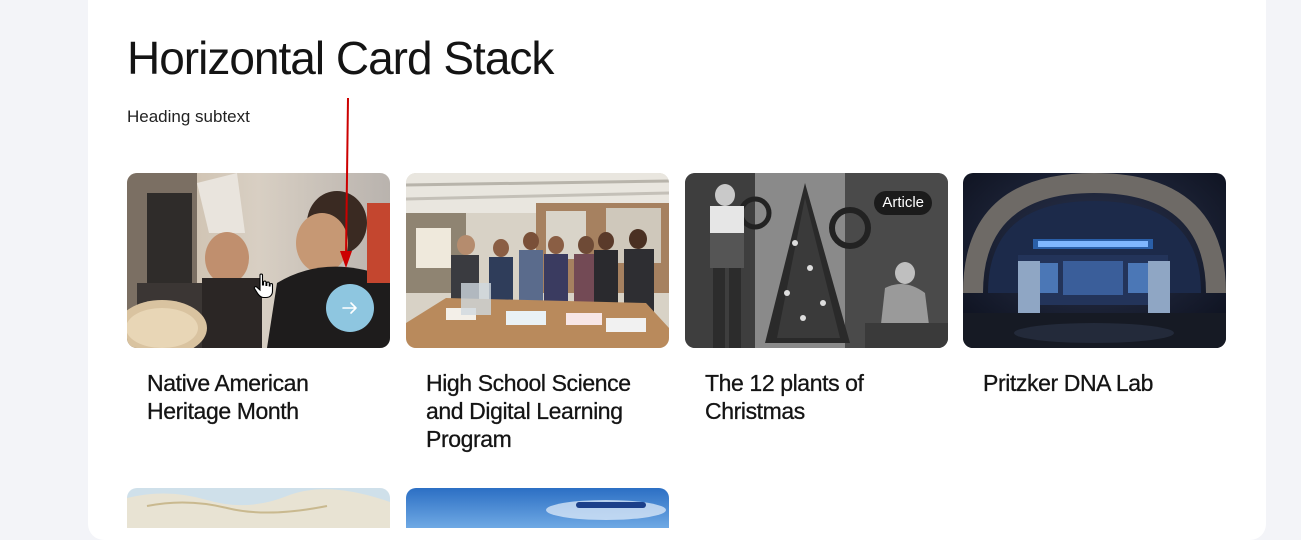 The image size is (1301, 540). Describe the element at coordinates (816, 397) in the screenshot. I see `card-title: The 12 plants of Christmas` at that location.